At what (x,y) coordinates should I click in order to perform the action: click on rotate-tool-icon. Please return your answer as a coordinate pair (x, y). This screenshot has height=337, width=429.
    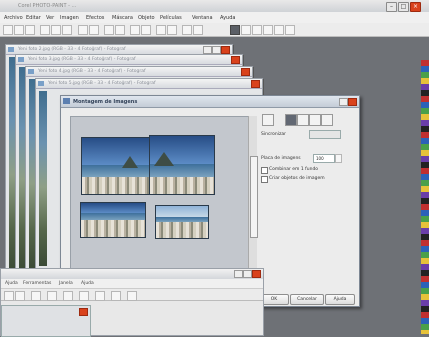
    Looking at the image, I should click on (315, 120).